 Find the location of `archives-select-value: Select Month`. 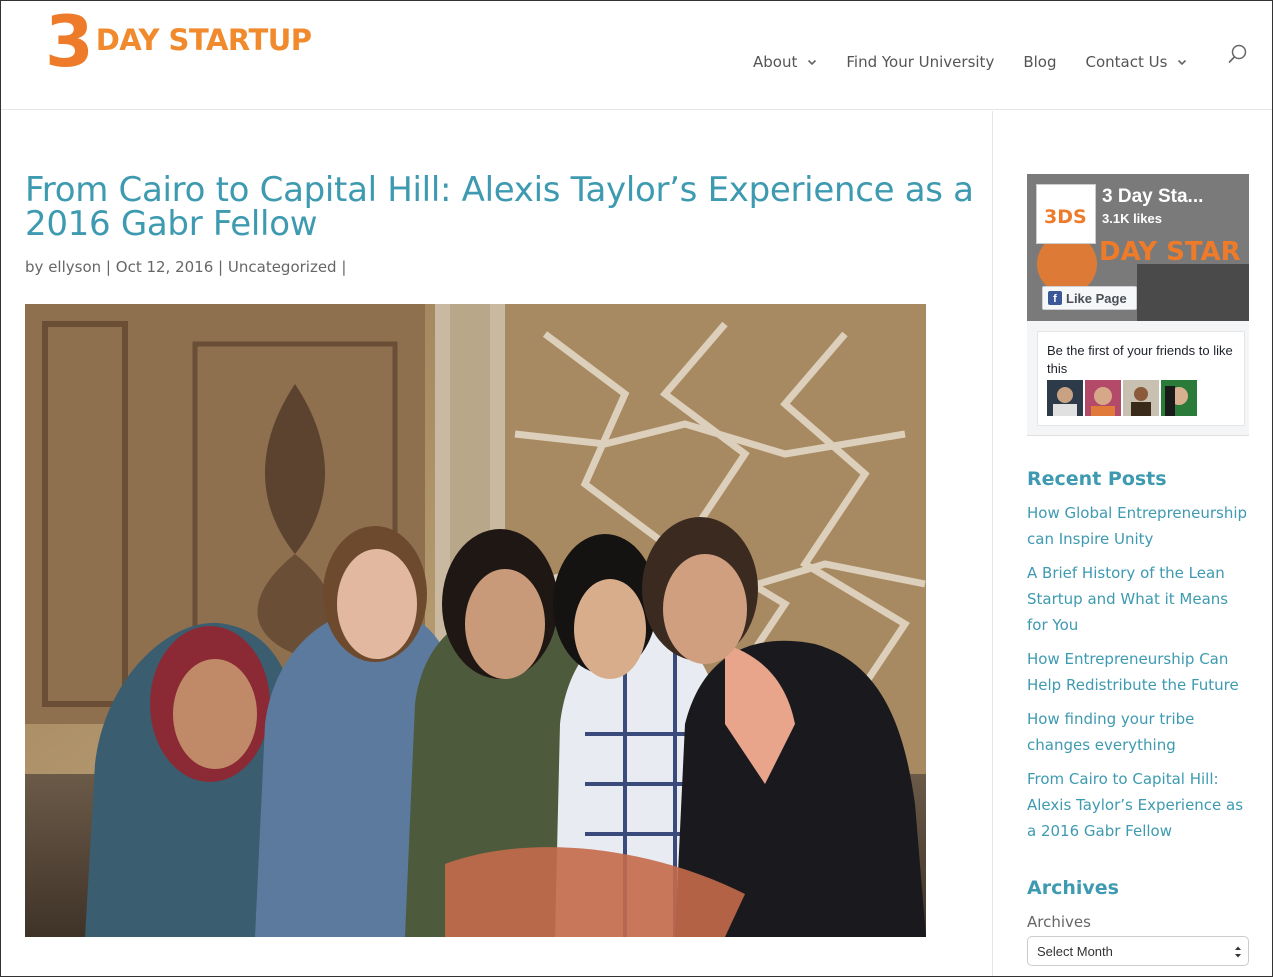

archives-select-value: Select Month is located at coordinates (1075, 951).